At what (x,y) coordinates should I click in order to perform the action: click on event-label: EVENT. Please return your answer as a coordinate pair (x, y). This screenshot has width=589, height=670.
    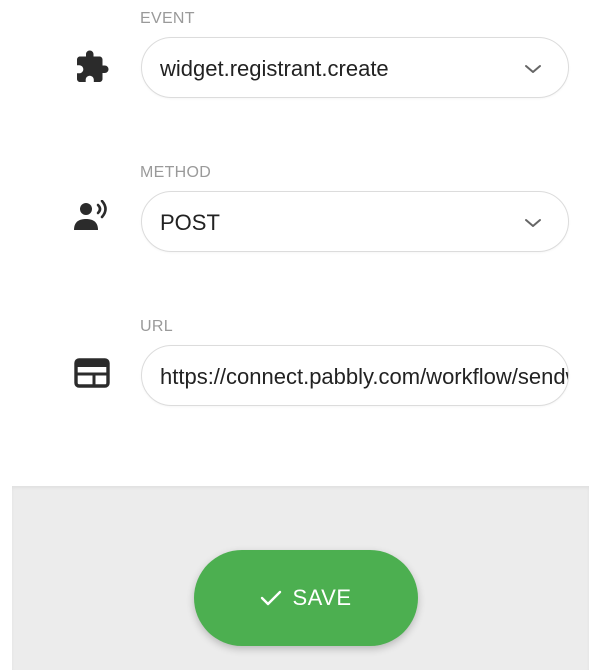
    Looking at the image, I should click on (167, 18).